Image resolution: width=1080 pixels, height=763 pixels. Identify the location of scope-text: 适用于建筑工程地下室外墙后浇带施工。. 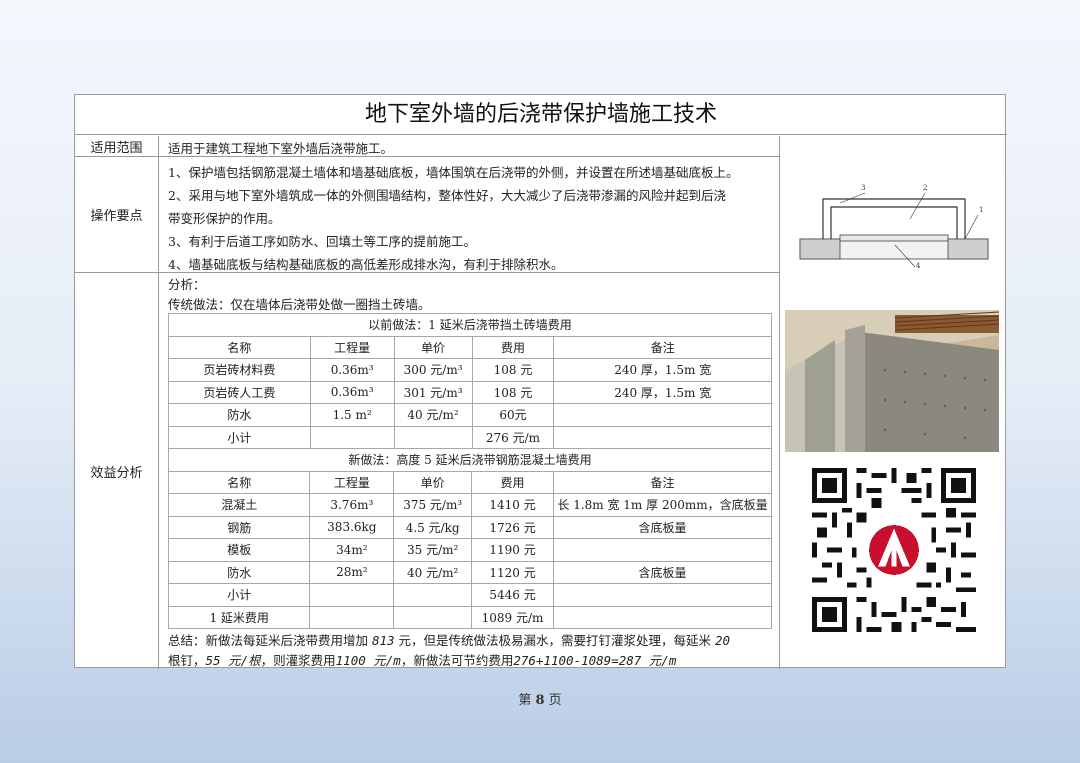
(281, 148).